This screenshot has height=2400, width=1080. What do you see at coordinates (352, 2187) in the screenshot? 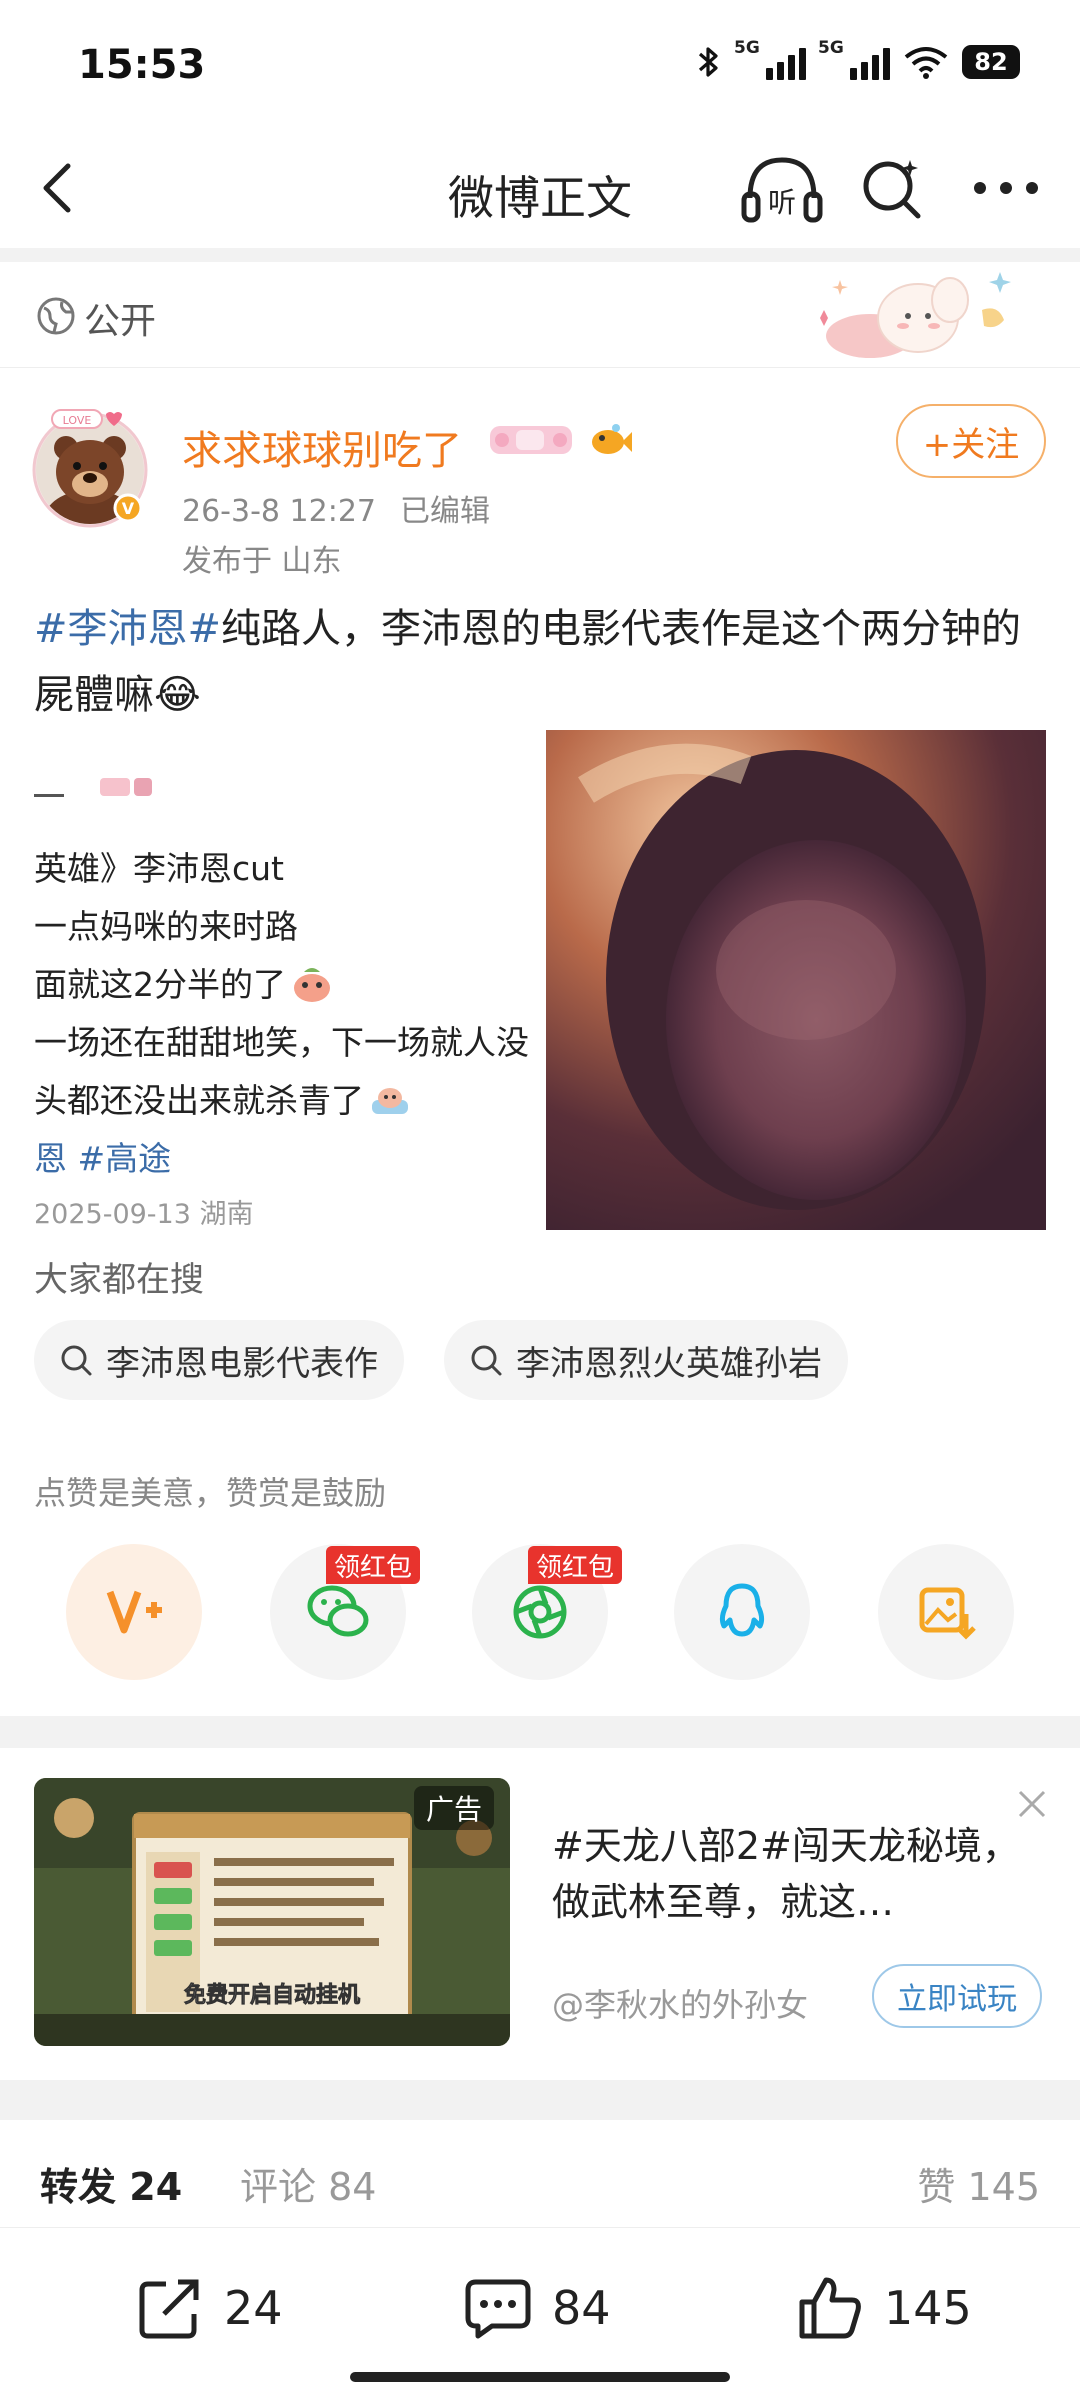
I see `tab-comments-count: 84` at bounding box center [352, 2187].